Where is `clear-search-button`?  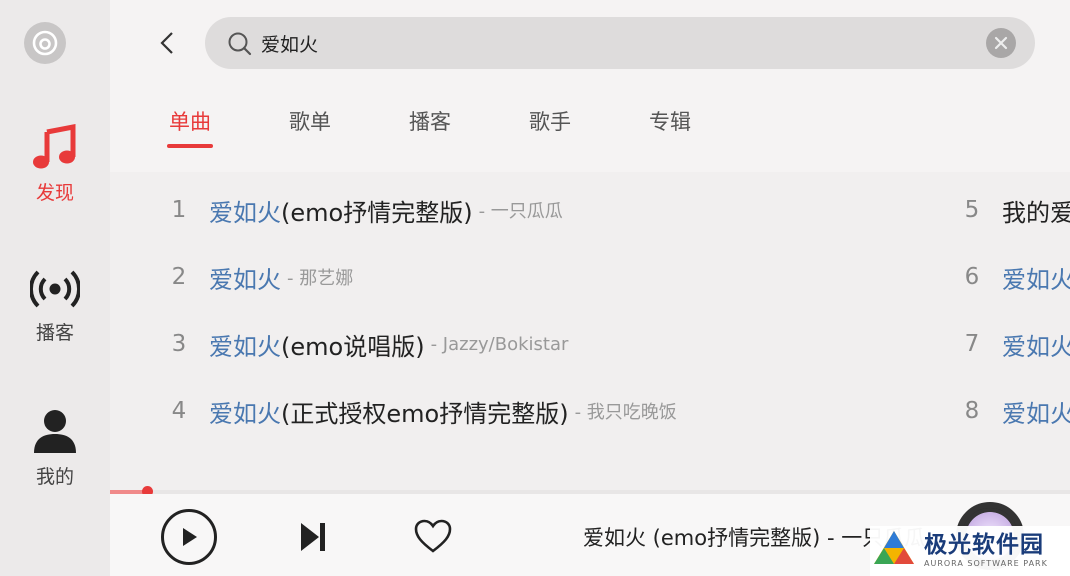
clear-search-button is located at coordinates (1001, 43).